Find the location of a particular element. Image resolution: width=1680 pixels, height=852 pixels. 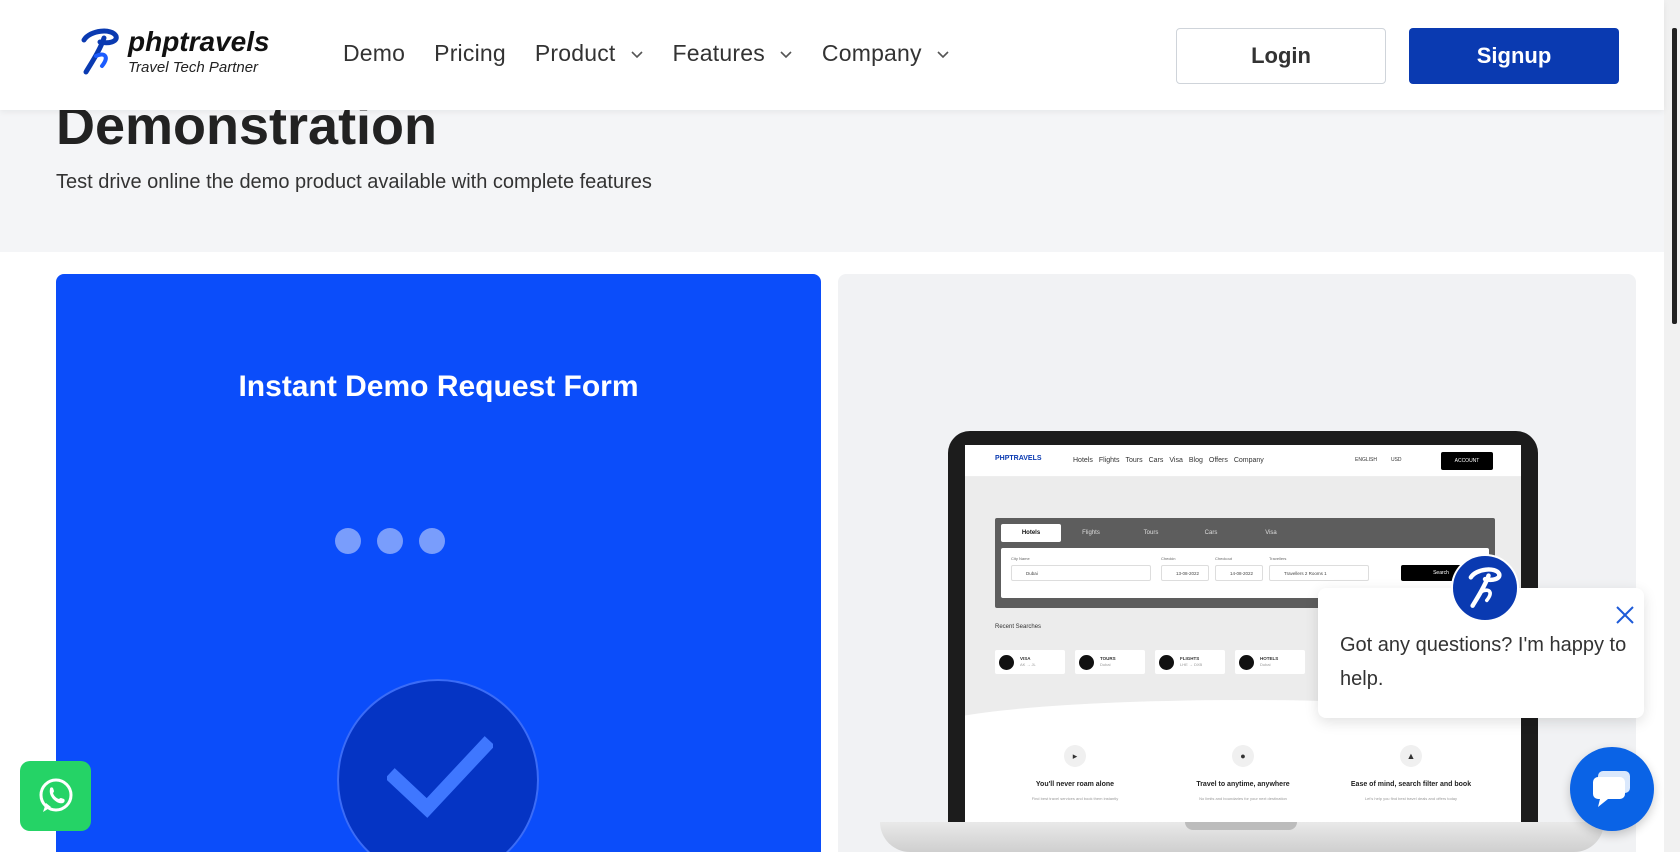

chat-avatar is located at coordinates (1485, 588).